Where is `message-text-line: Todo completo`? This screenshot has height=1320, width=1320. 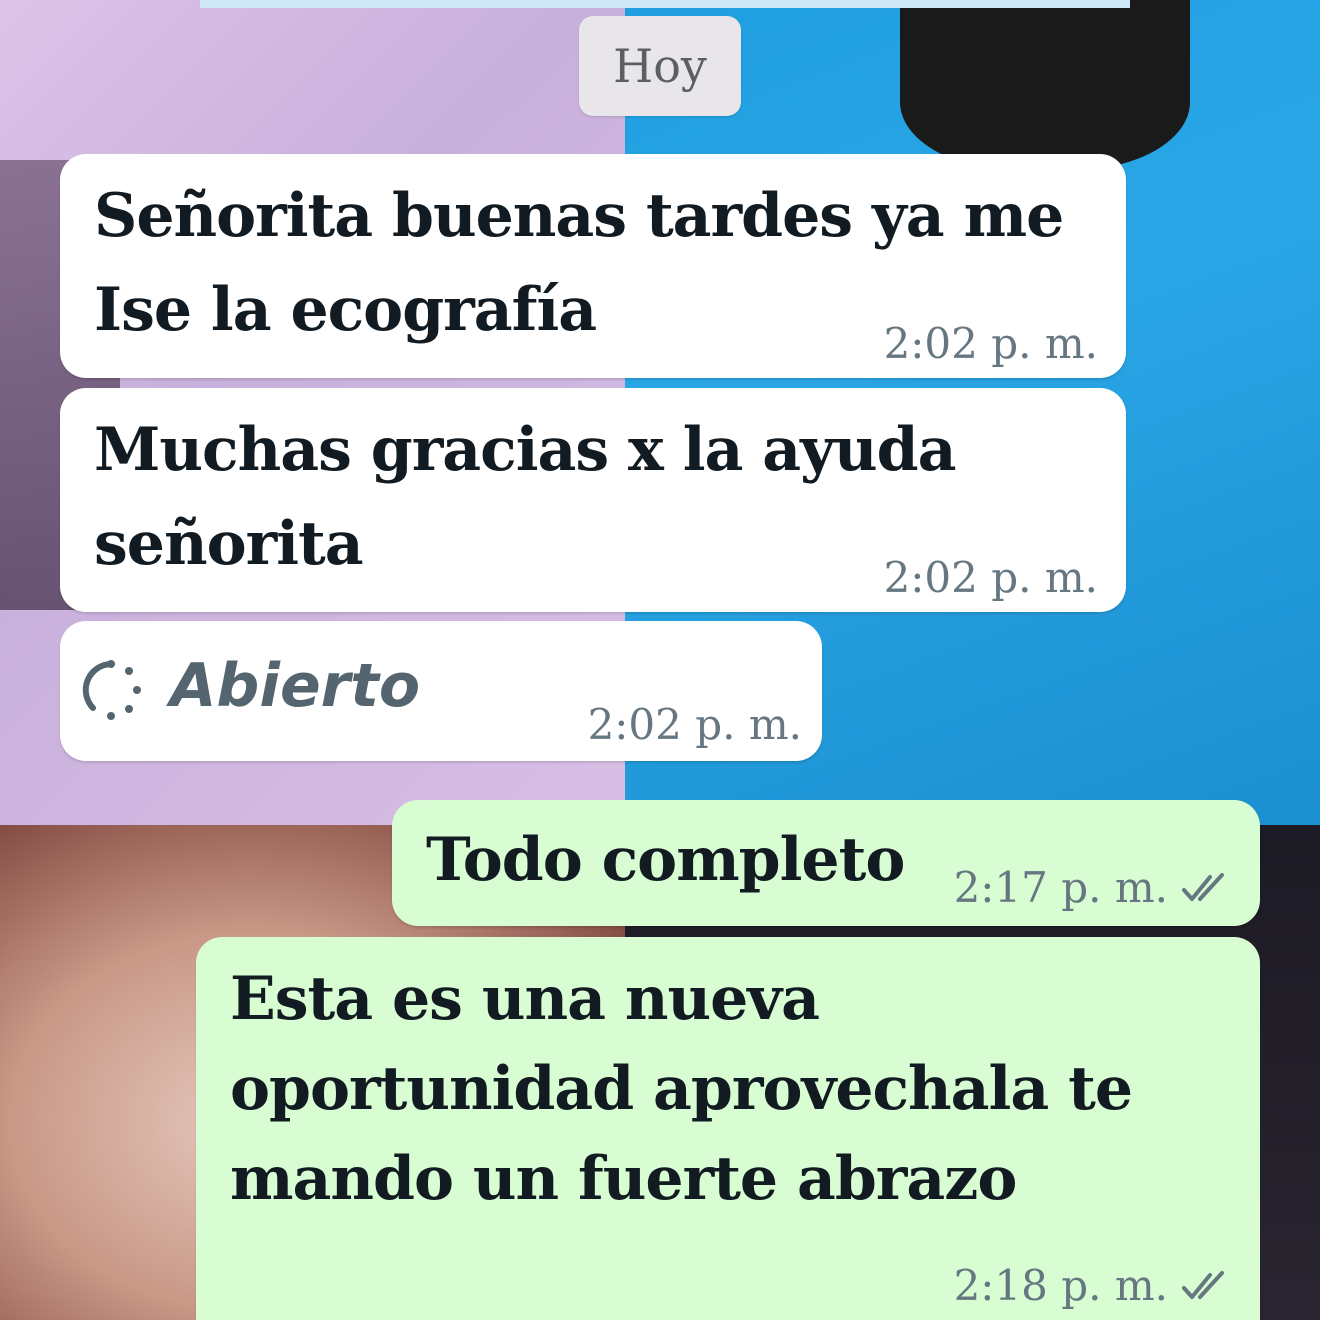
message-text-line: Todo completo is located at coordinates (665, 860).